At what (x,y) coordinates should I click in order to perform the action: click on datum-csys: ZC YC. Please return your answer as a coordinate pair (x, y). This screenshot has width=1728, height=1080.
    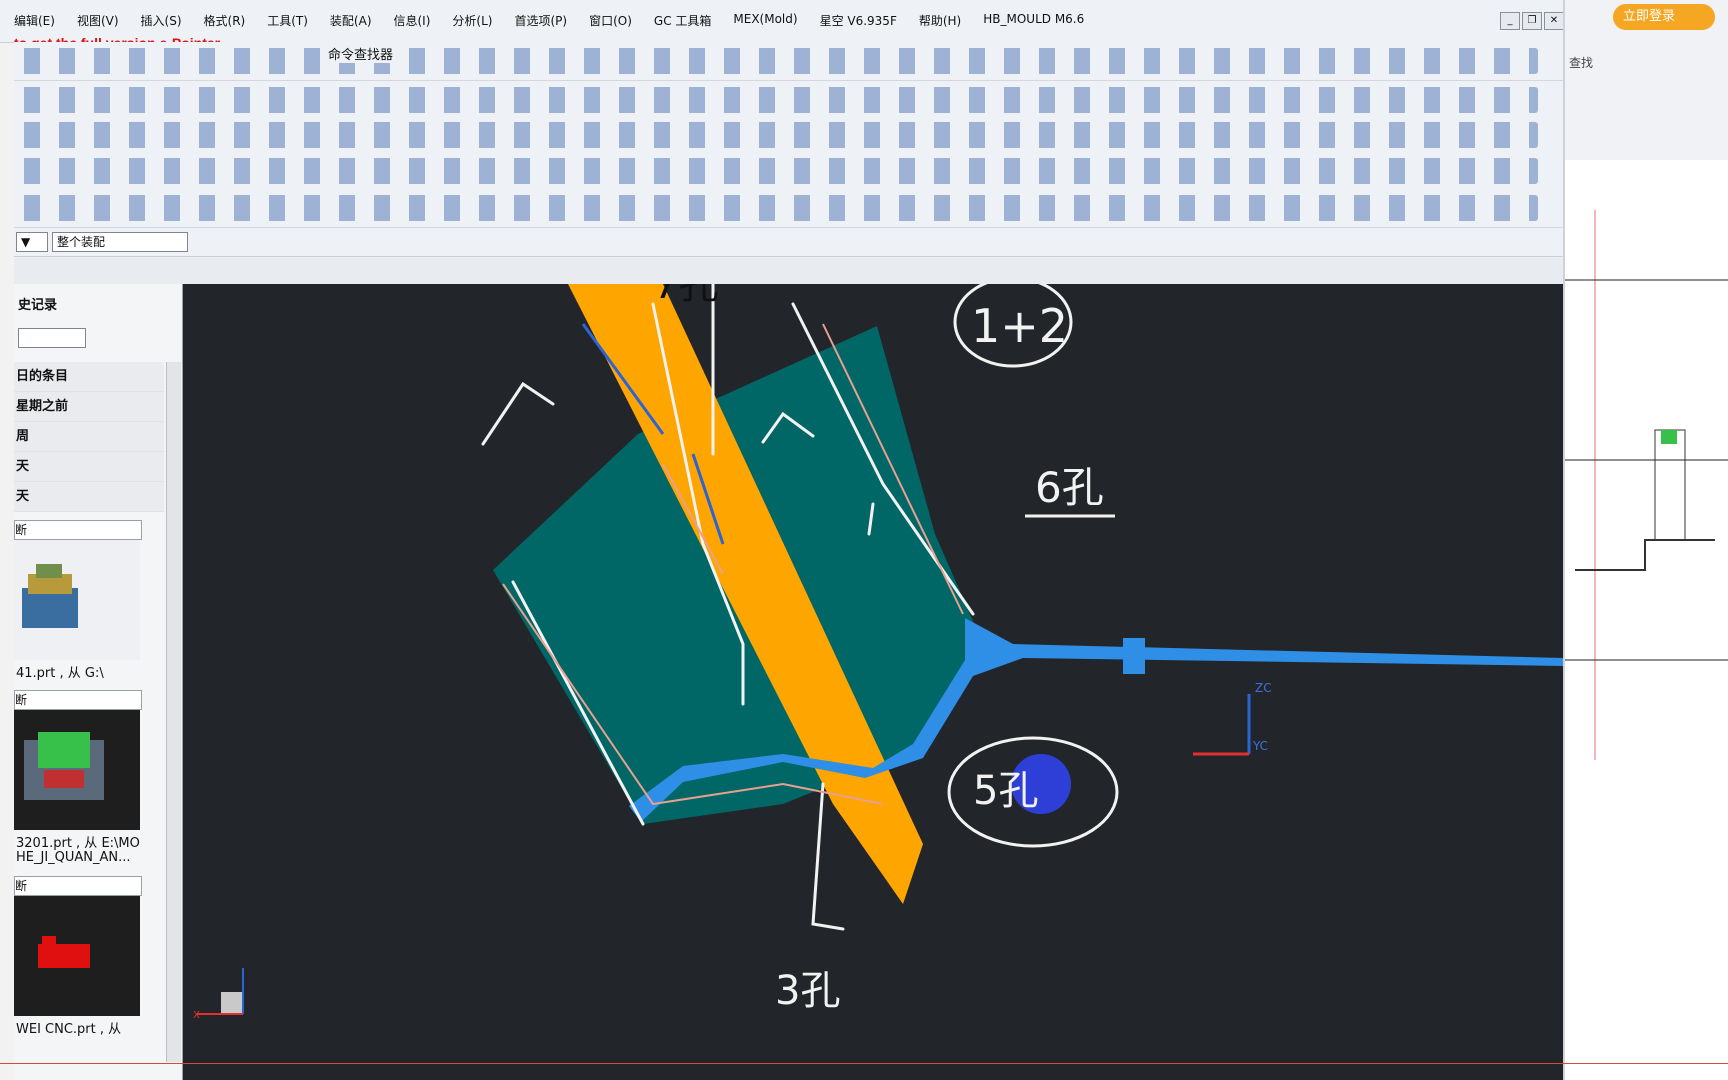
    Looking at the image, I should click on (1232, 718).